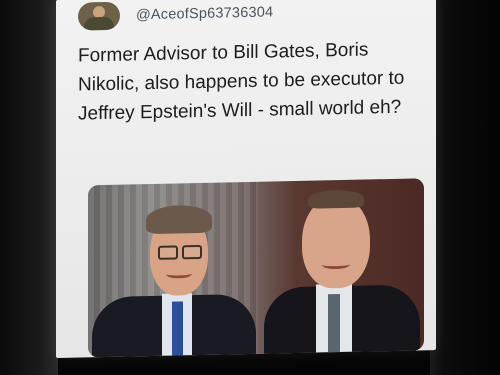 The width and height of the screenshot is (500, 375). What do you see at coordinates (192, 252) in the screenshot?
I see `person-left-glasses-right` at bounding box center [192, 252].